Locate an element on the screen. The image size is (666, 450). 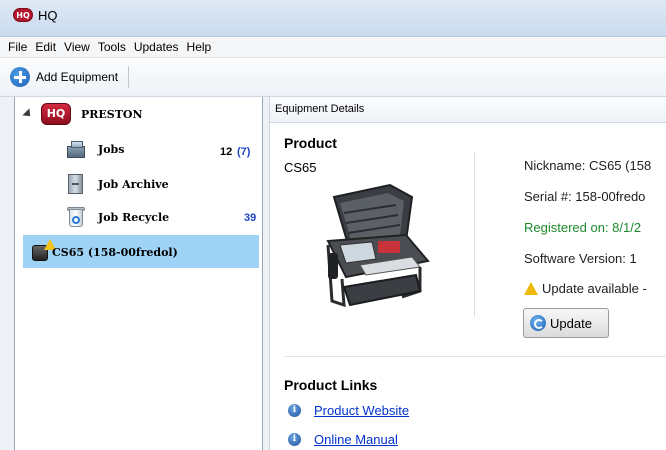
product-image is located at coordinates (378, 245).